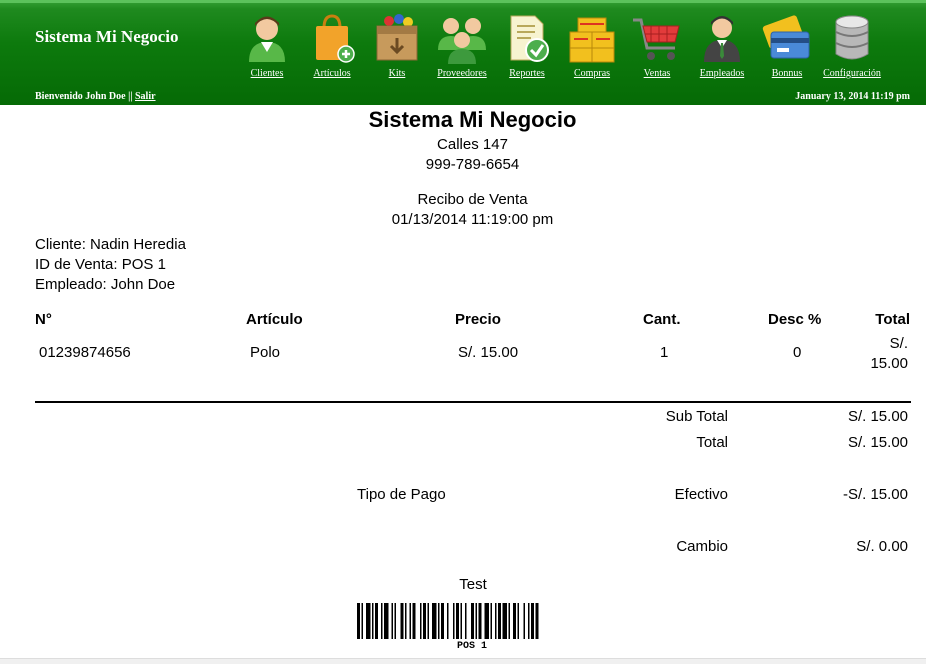 The height and width of the screenshot is (664, 926). I want to click on company-address: Calles 147, so click(472, 144).